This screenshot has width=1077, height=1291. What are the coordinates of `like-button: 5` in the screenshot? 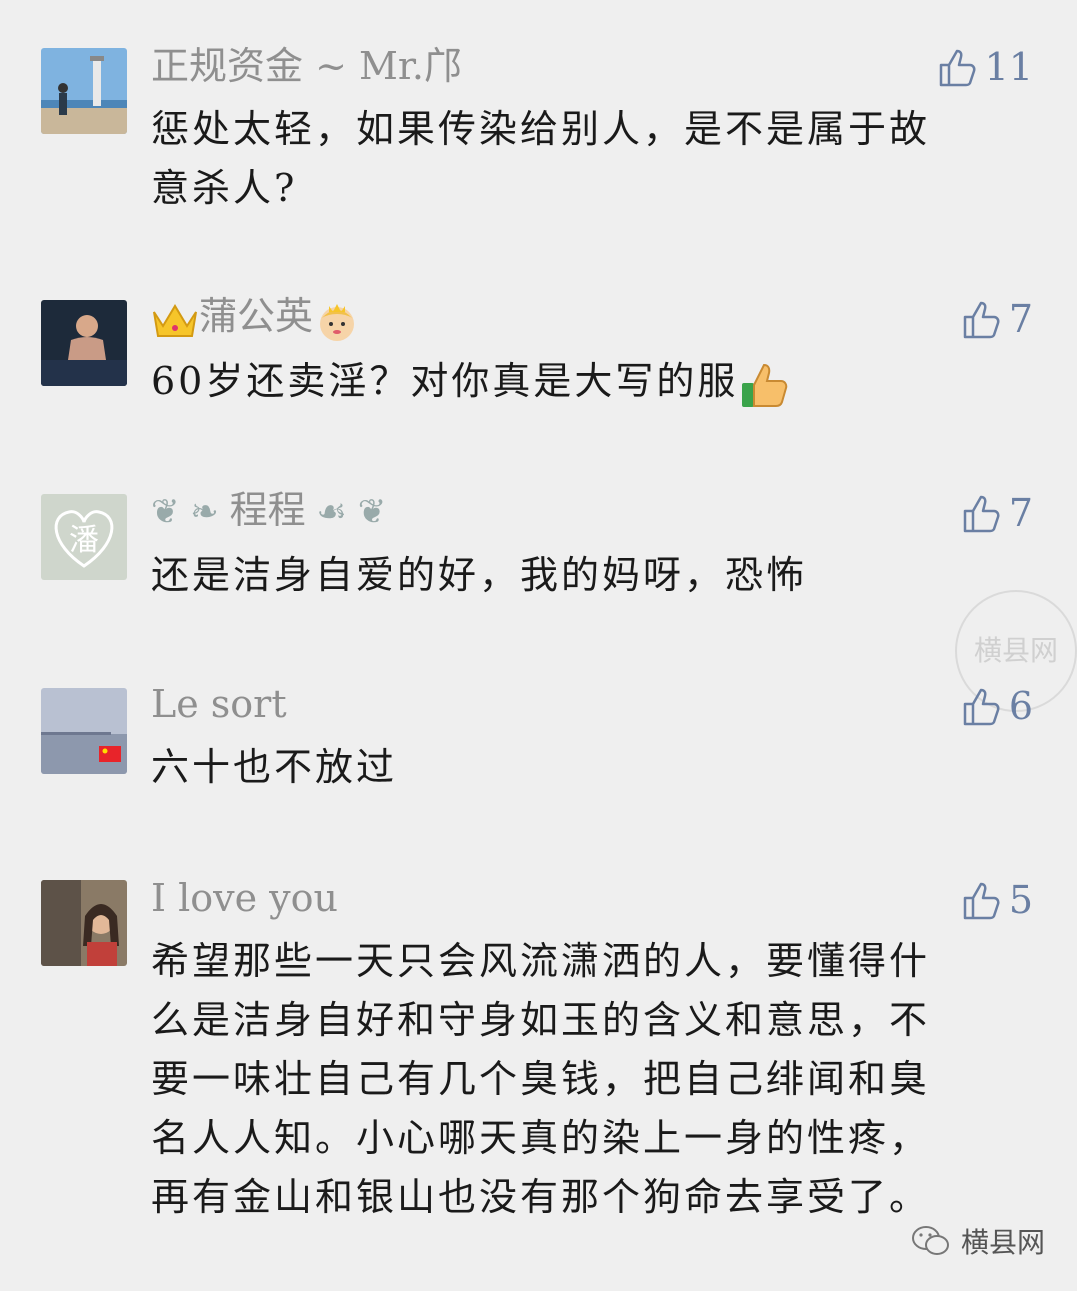 It's located at (997, 900).